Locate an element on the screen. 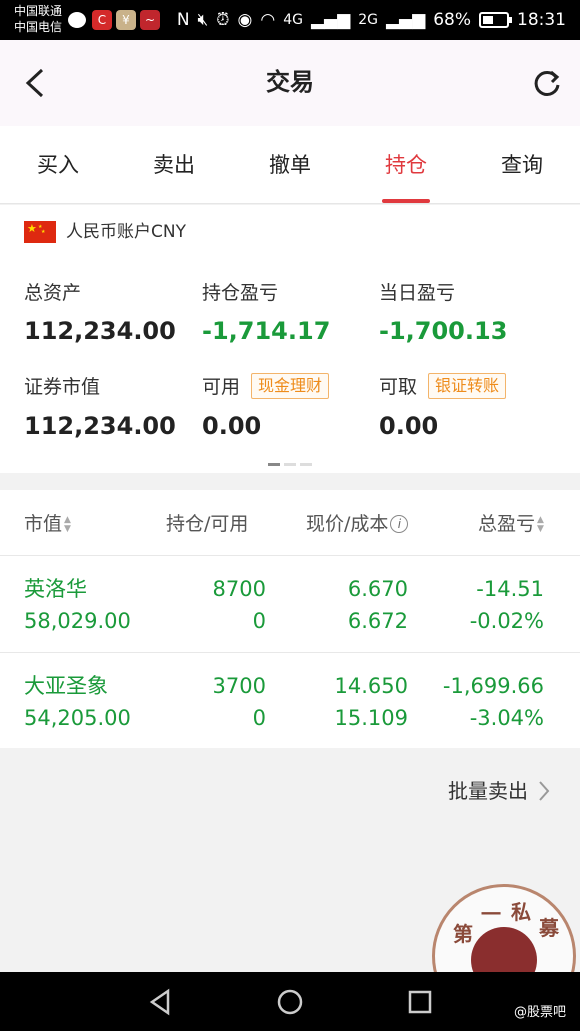 This screenshot has height=1031, width=580. page-indicator is located at coordinates (290, 465).